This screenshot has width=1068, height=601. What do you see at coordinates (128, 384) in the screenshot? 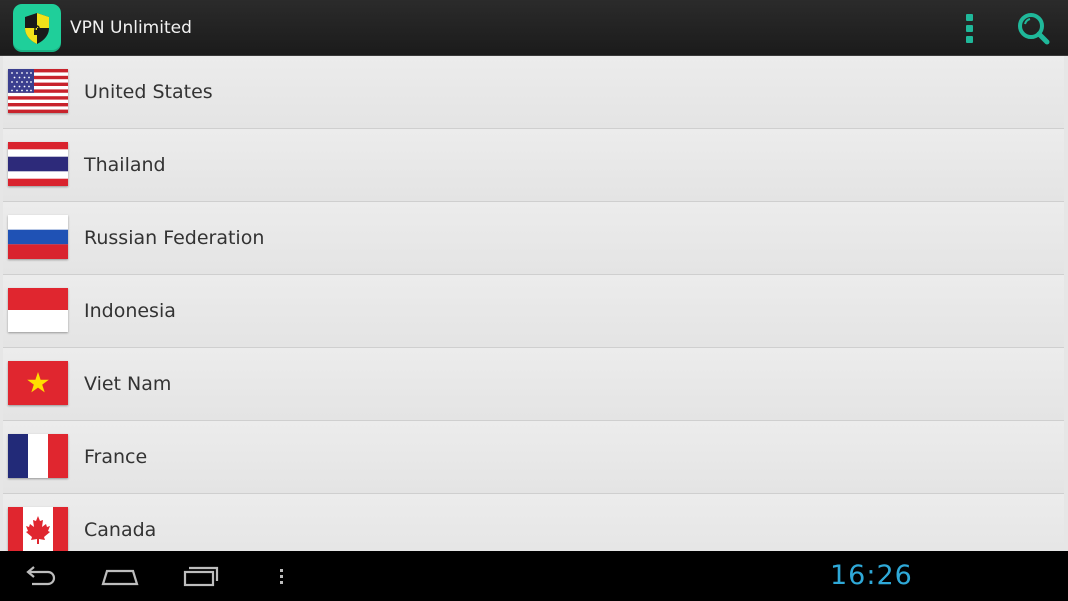
I see `country-name: Viet Nam` at bounding box center [128, 384].